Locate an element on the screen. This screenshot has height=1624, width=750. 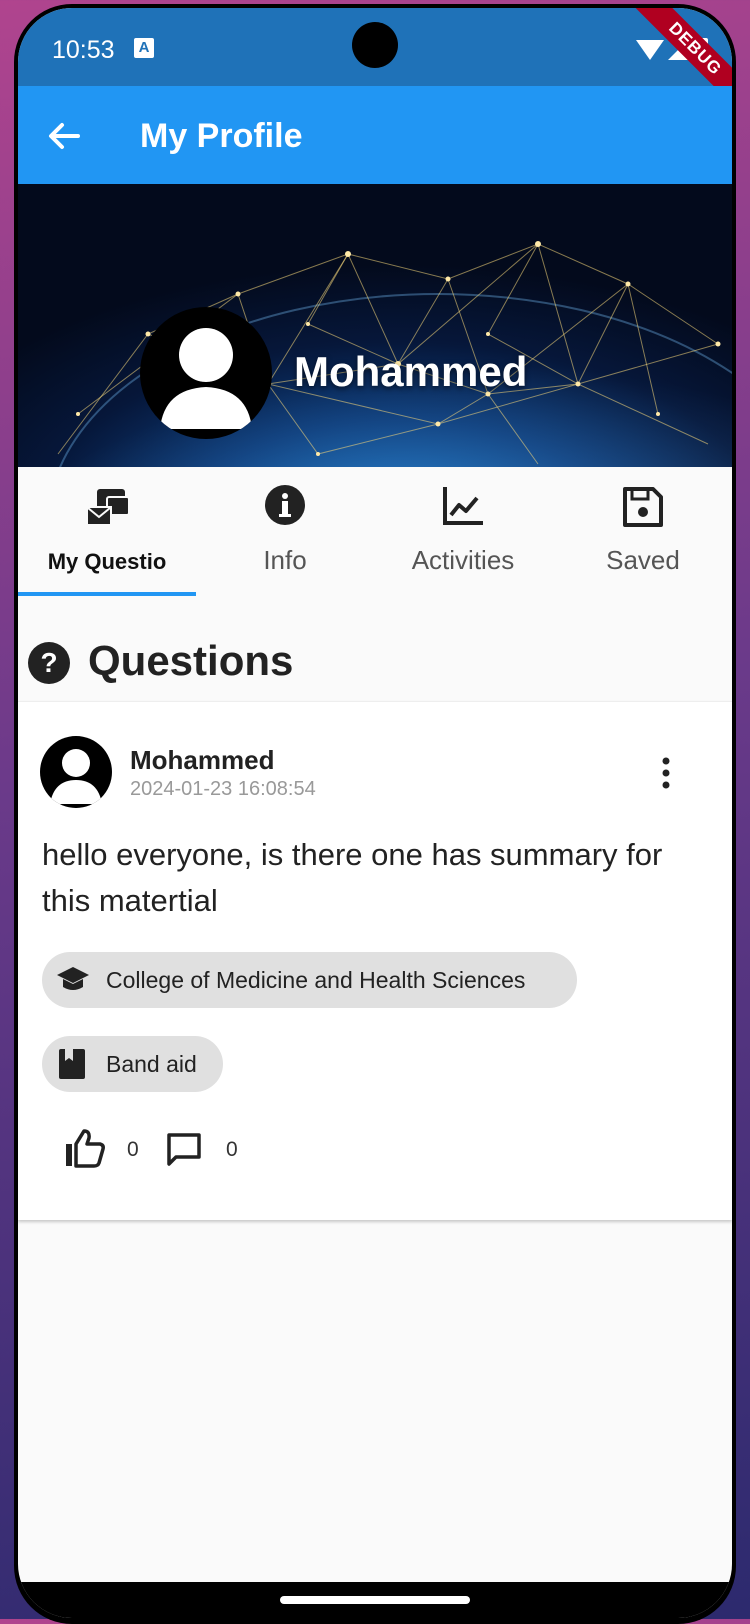
more-vert-icon is located at coordinates (666, 773).